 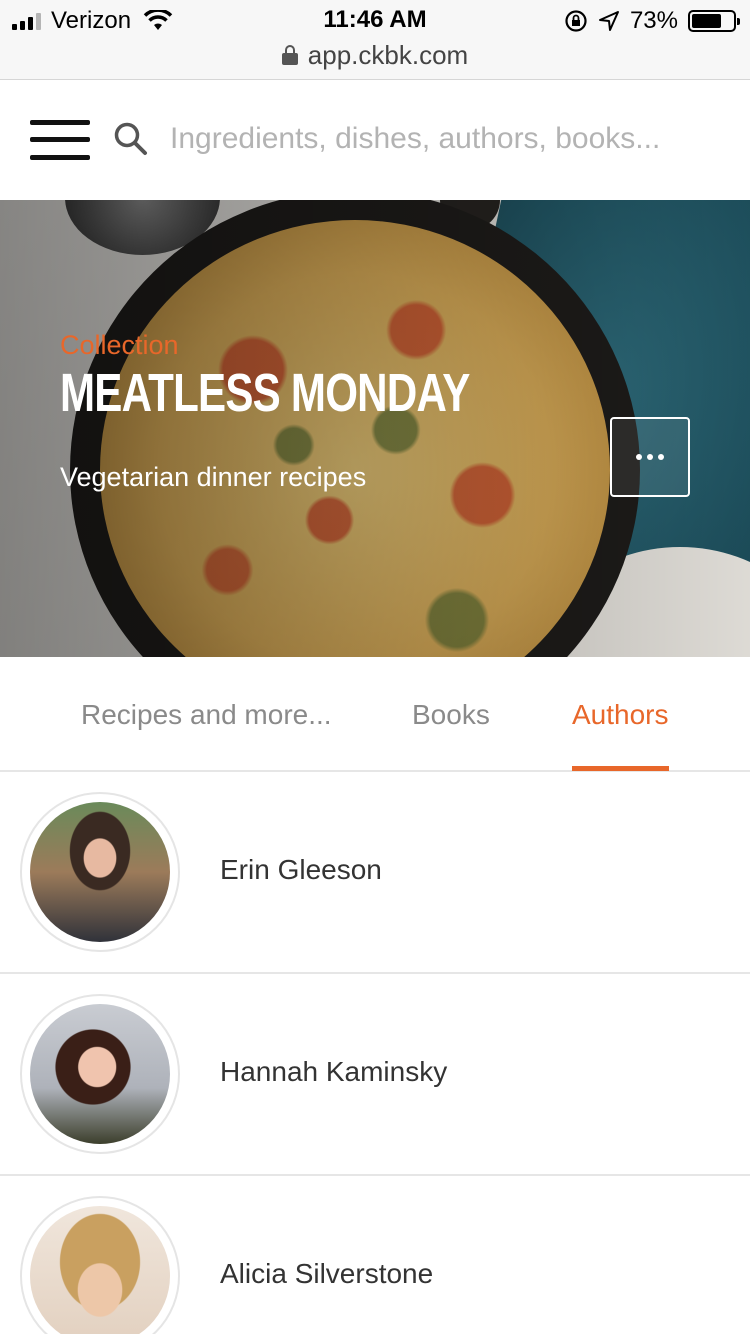 I want to click on active-tab-indicator, so click(x=620, y=768).